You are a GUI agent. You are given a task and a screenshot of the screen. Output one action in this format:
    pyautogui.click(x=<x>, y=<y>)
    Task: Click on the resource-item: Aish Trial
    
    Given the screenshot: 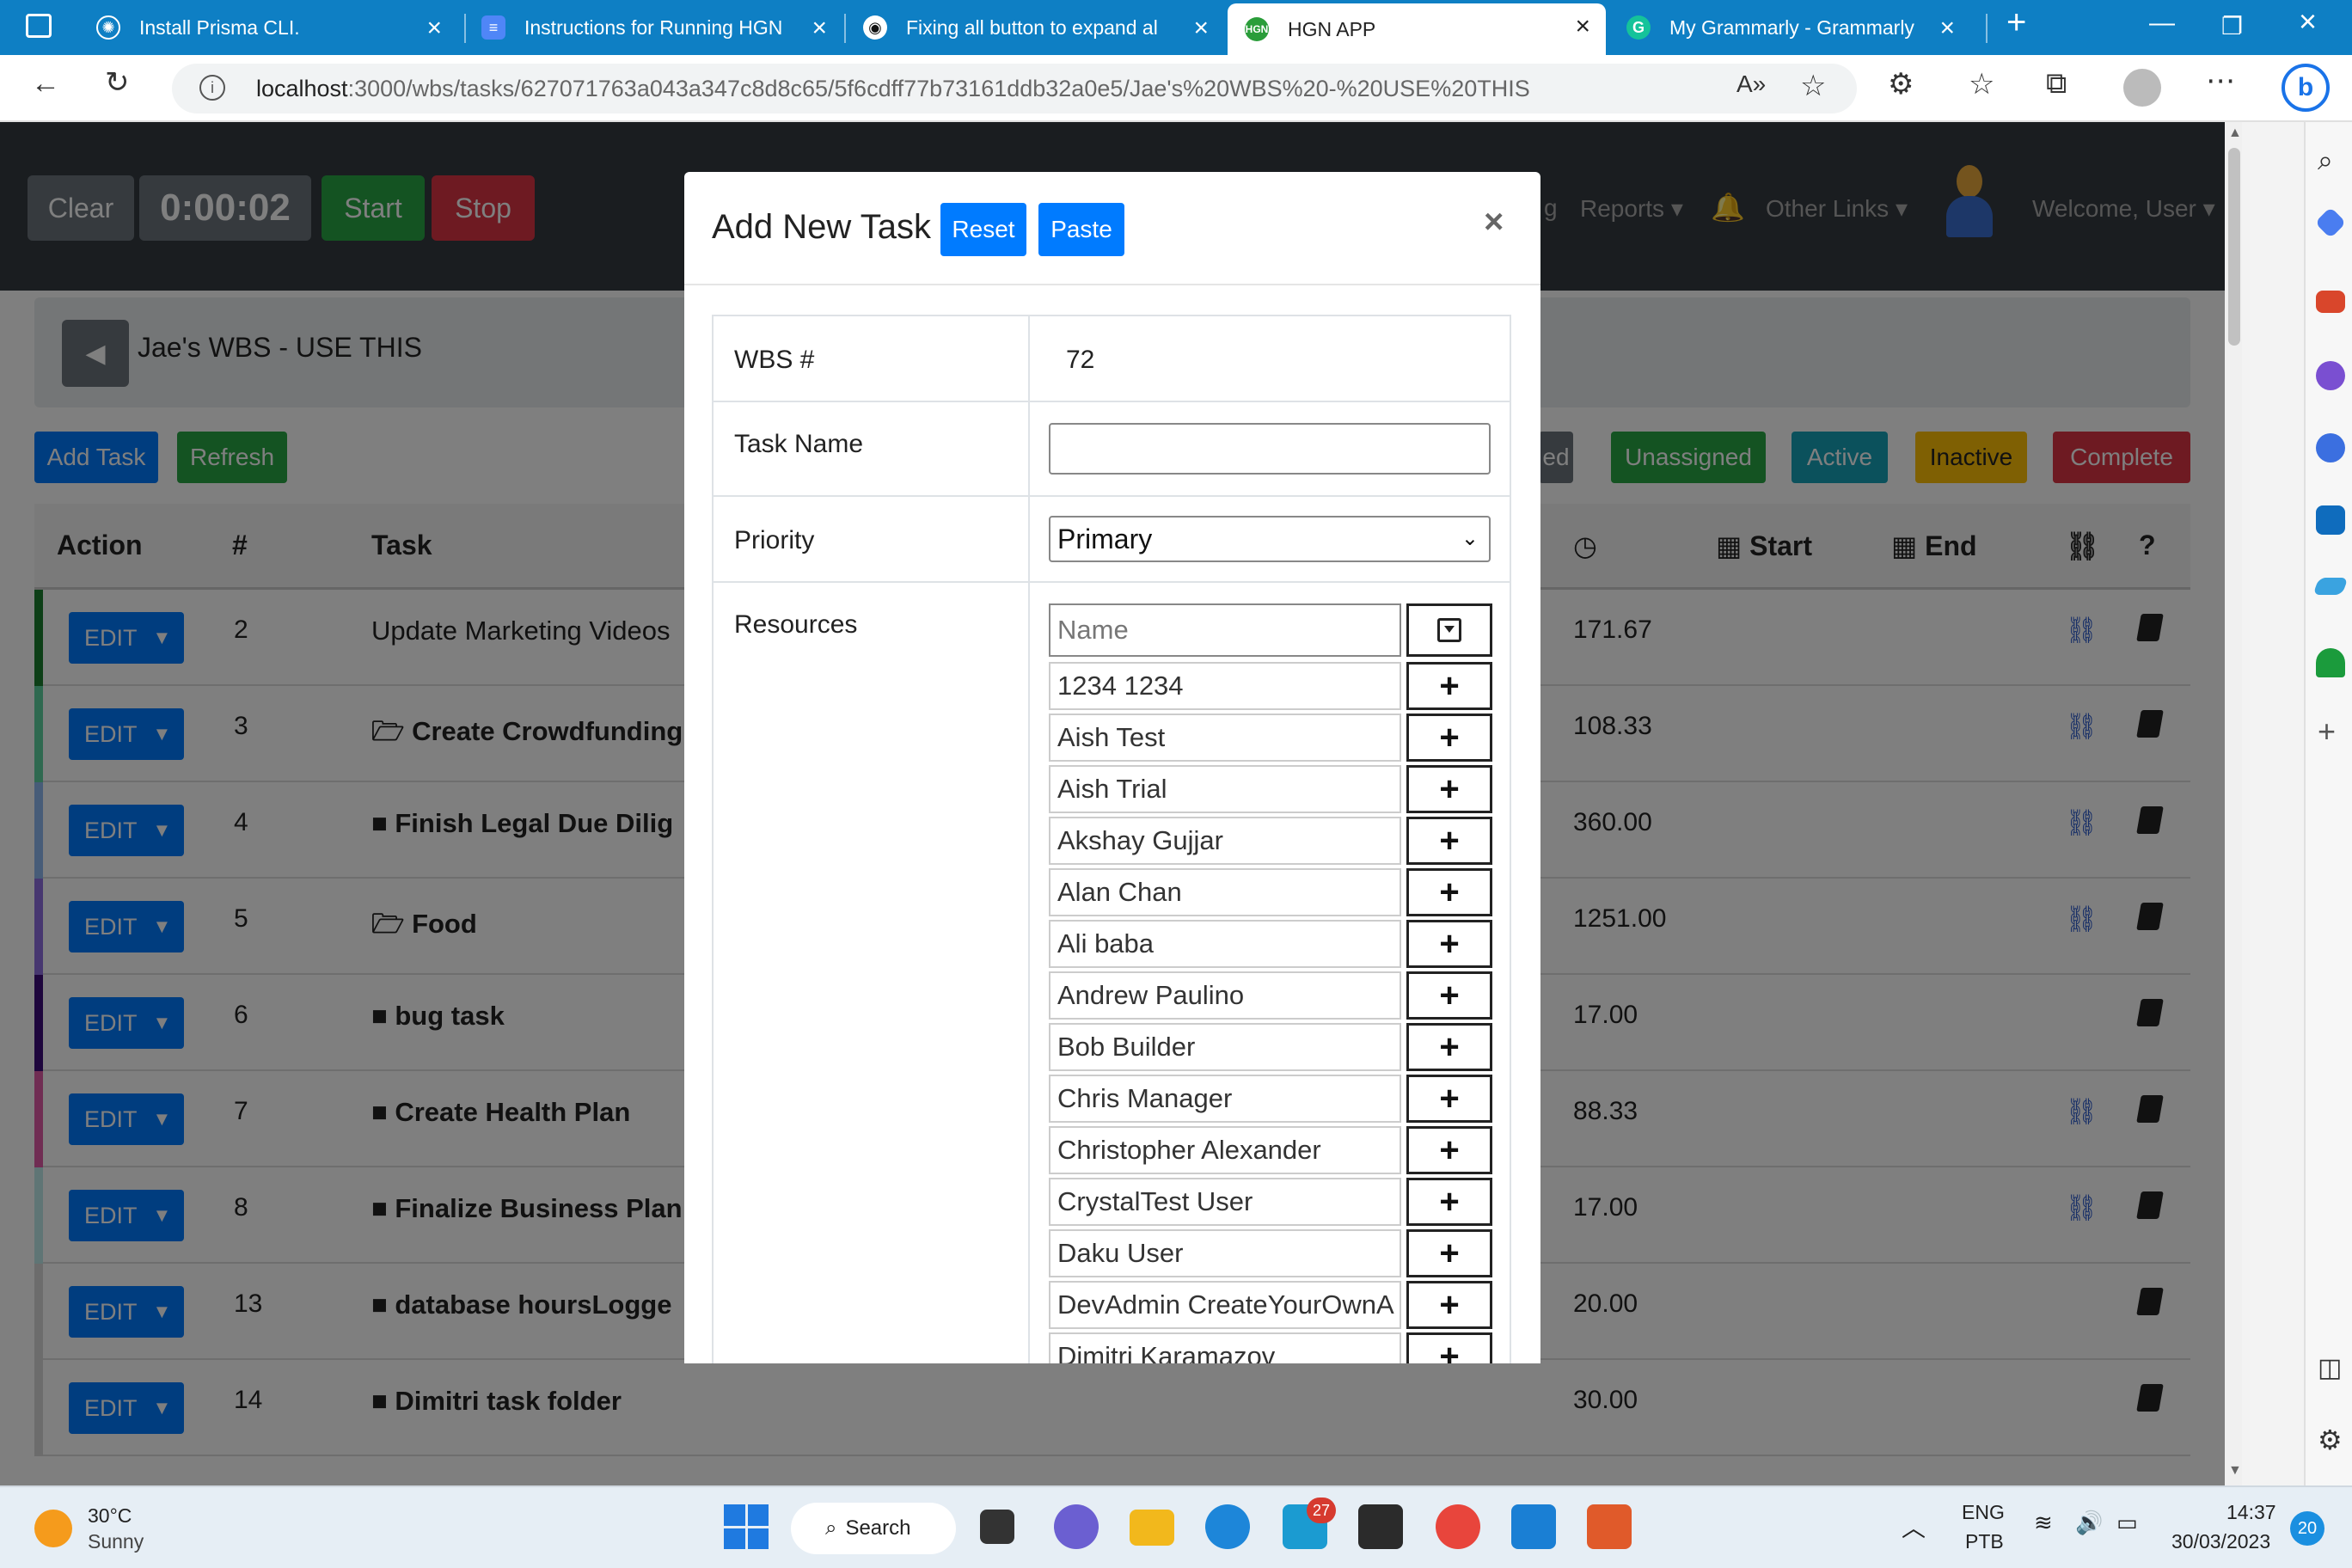 What is the action you would take?
    pyautogui.click(x=1225, y=789)
    